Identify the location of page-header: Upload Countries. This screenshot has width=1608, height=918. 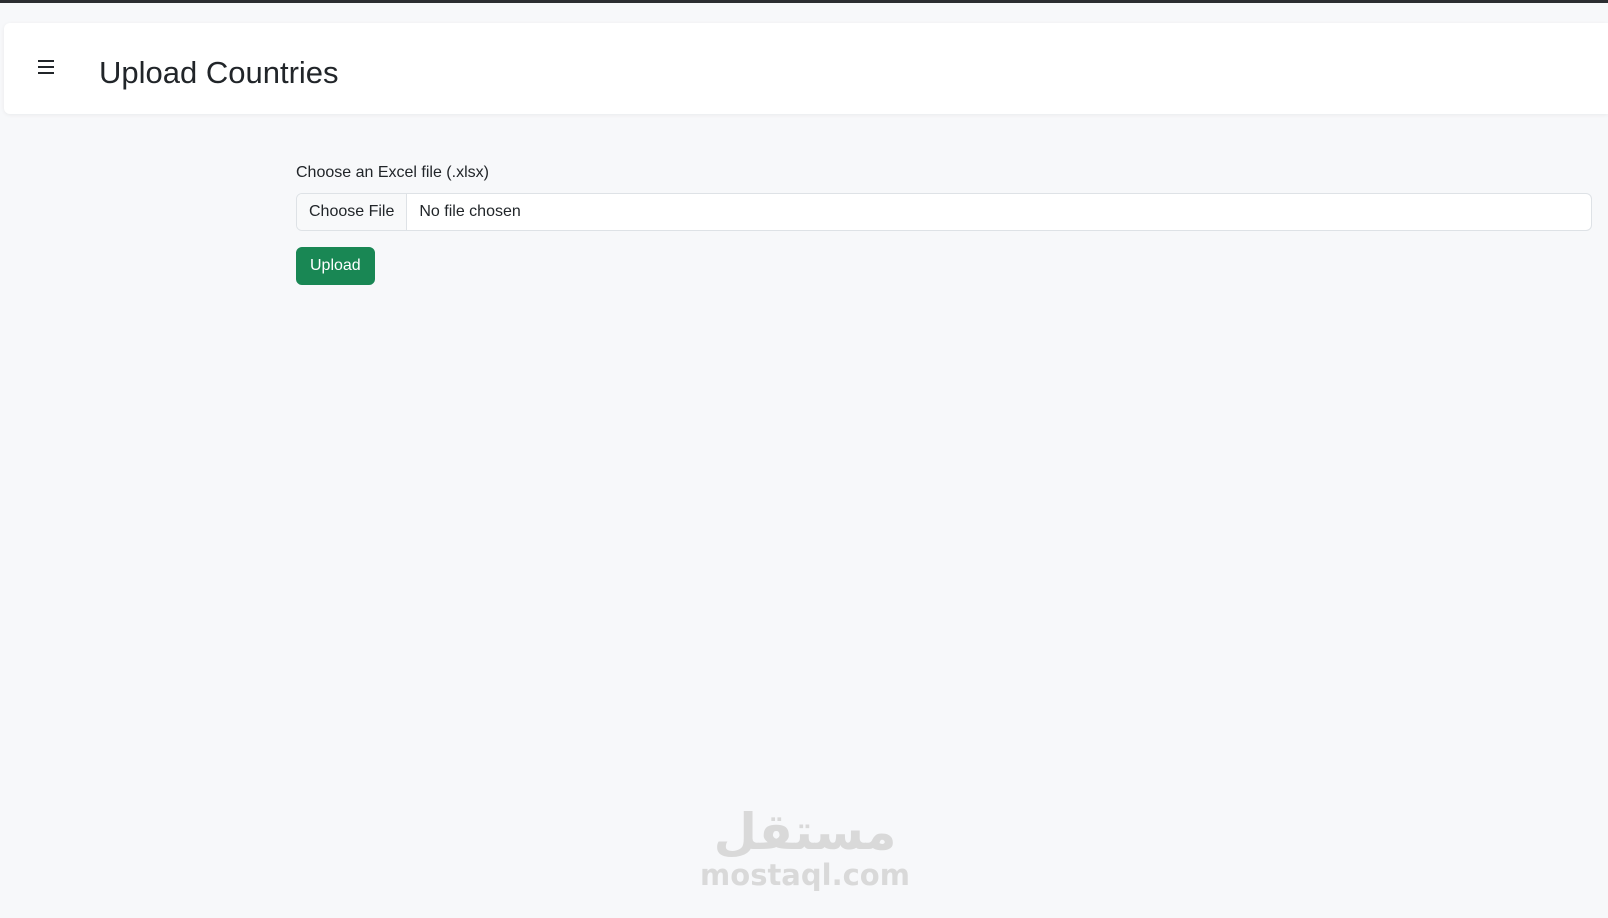
(806, 68).